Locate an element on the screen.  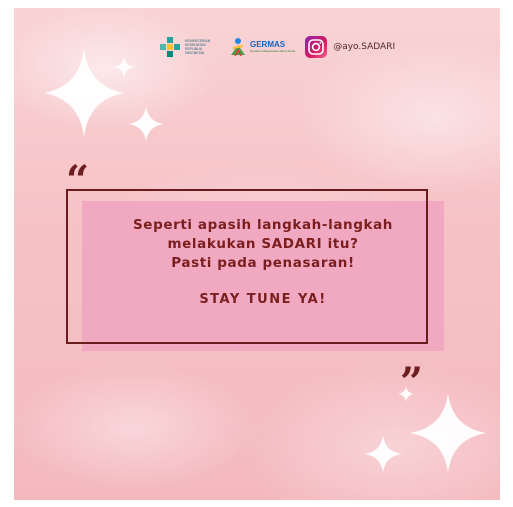
instagram-handle: @ayo.SADARI is located at coordinates (364, 47).